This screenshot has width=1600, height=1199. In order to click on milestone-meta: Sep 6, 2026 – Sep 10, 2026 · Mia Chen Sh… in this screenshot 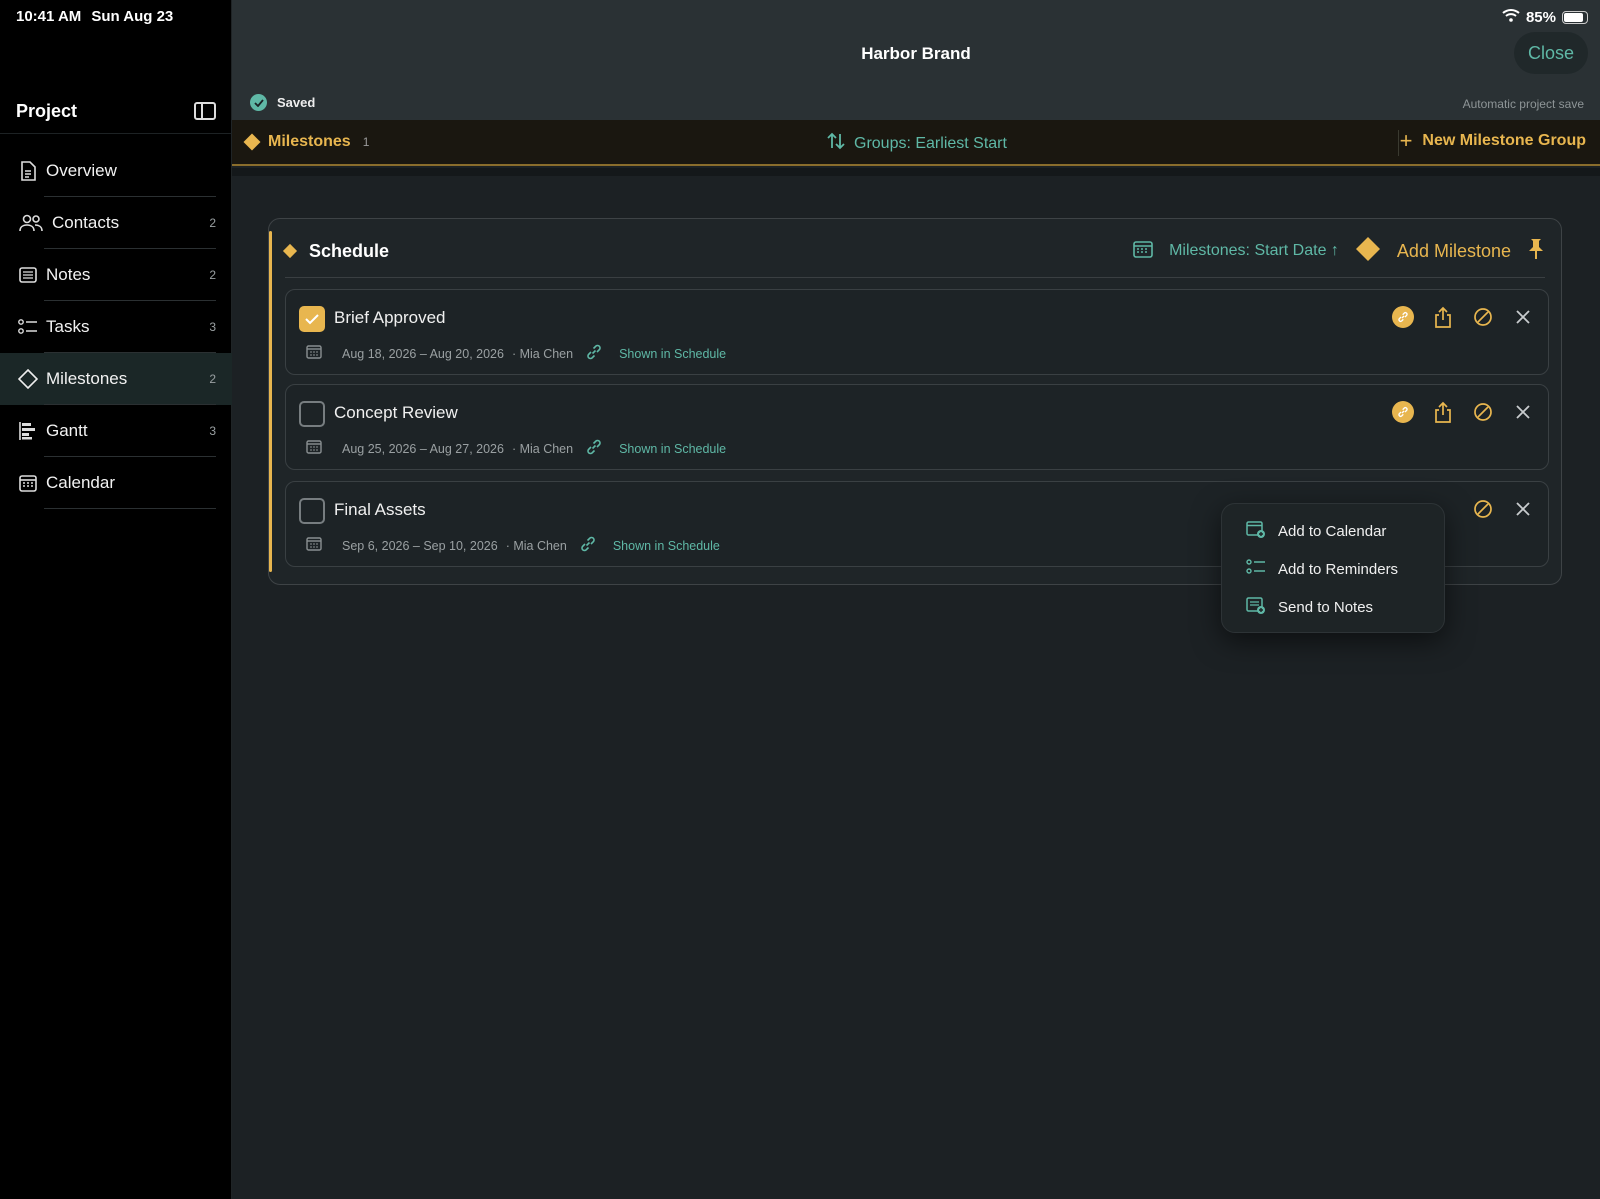, I will do `click(513, 545)`.